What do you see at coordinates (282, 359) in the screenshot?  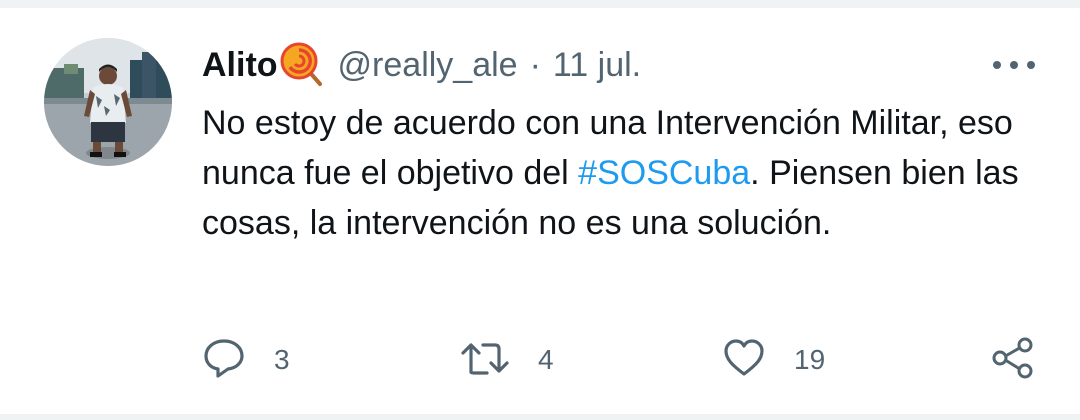 I see `reply-count: 3` at bounding box center [282, 359].